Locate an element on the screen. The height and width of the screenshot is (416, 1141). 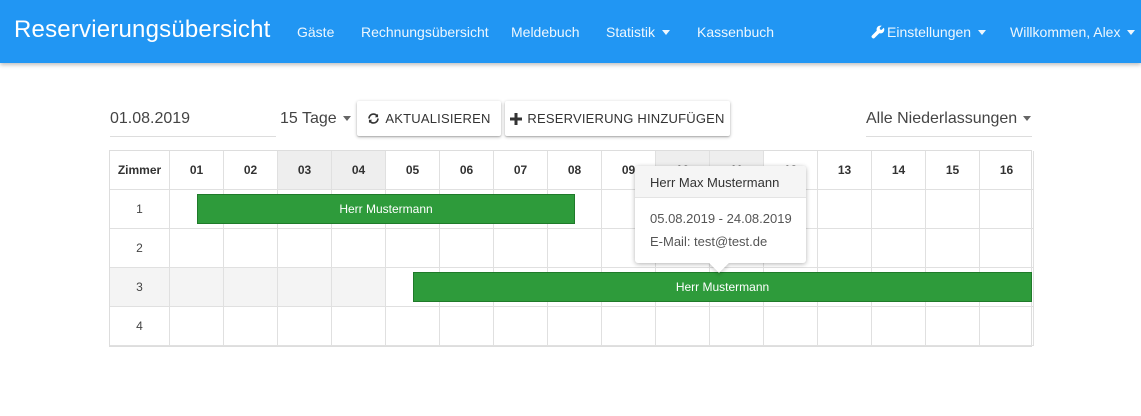
nav-item-einstellungen: Einstellungen is located at coordinates (929, 32).